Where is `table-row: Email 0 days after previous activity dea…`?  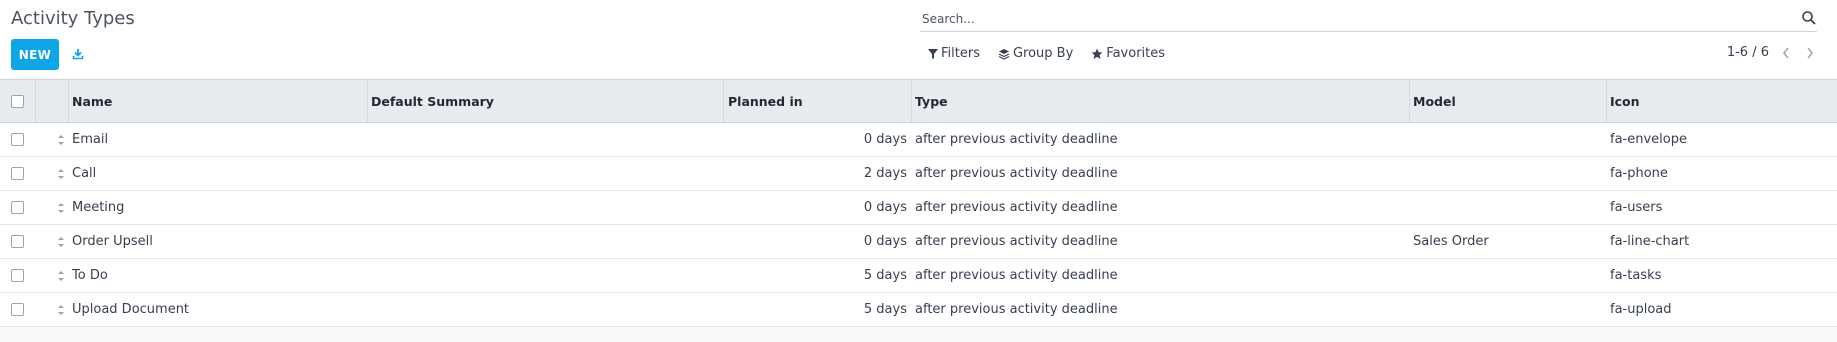
table-row: Email 0 days after previous activity dea… is located at coordinates (918, 140).